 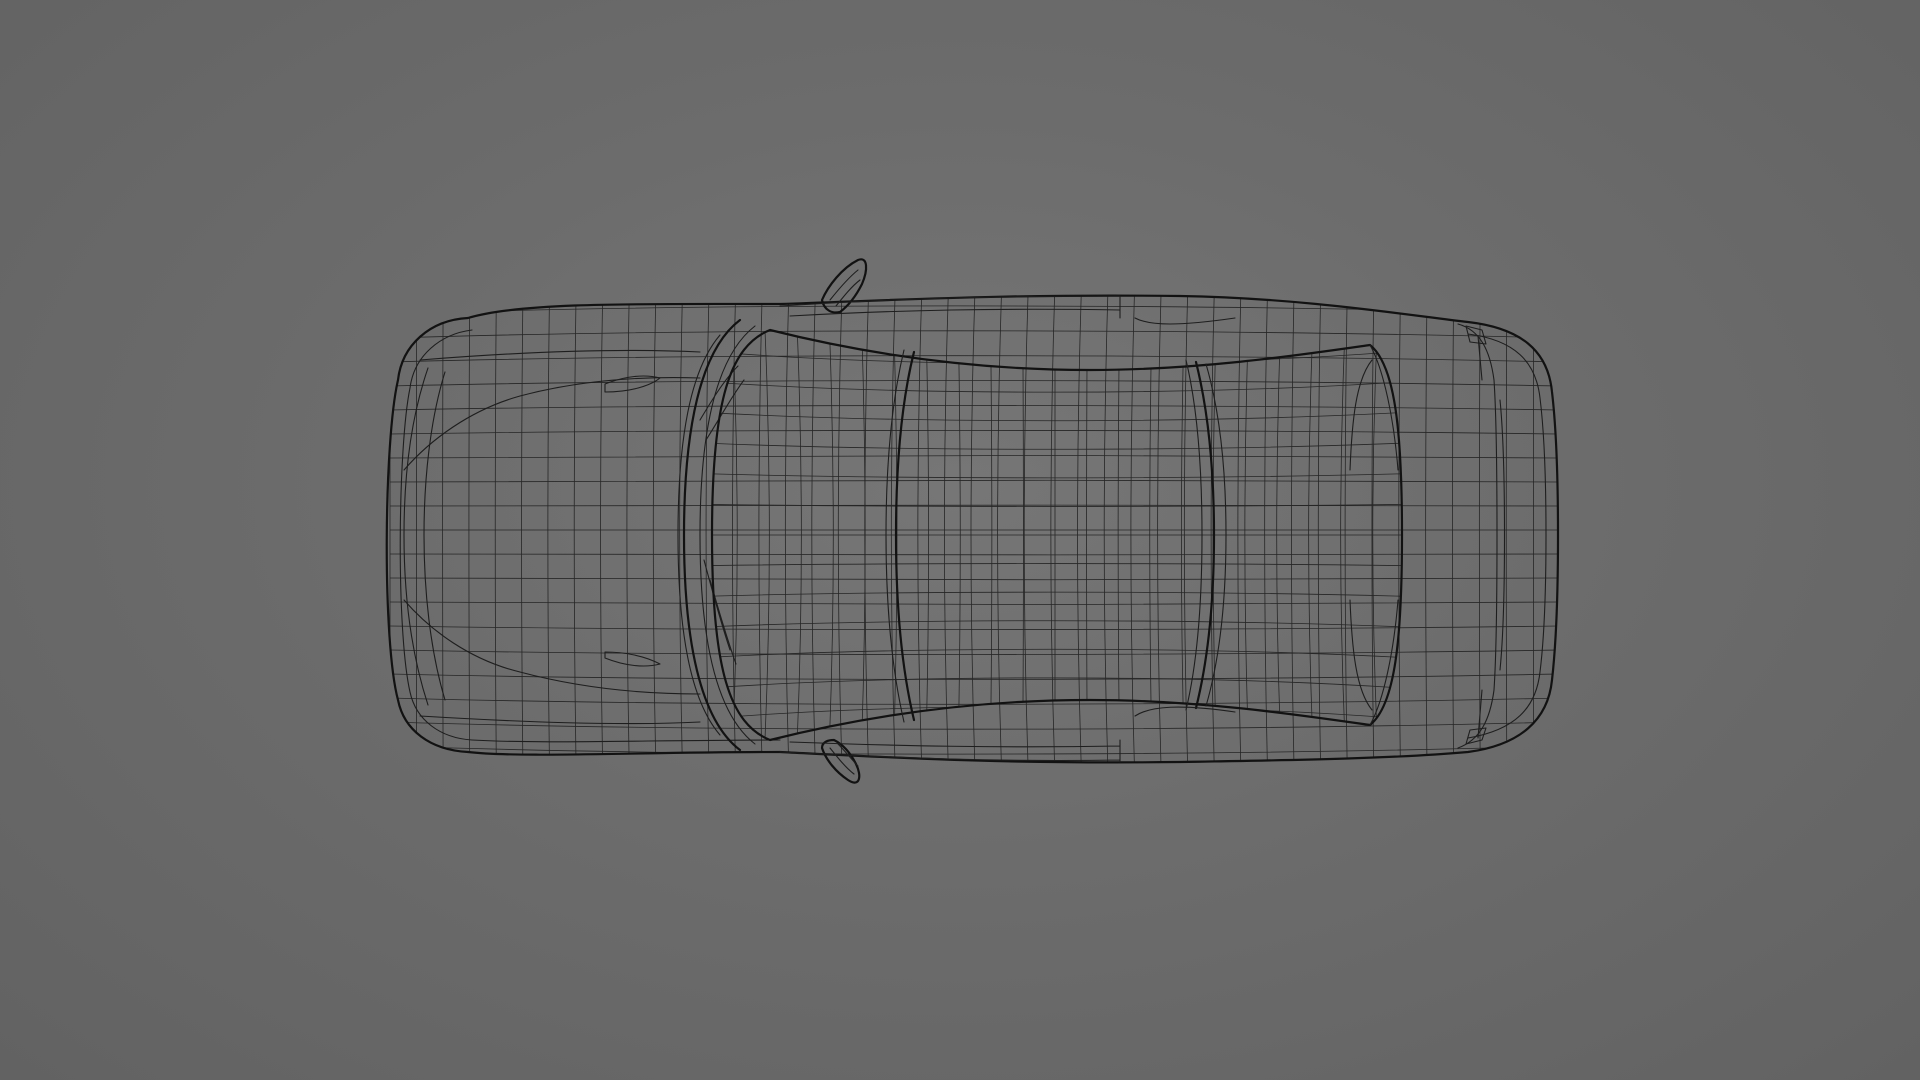 I want to click on hood-crease, so click(x=424, y=536).